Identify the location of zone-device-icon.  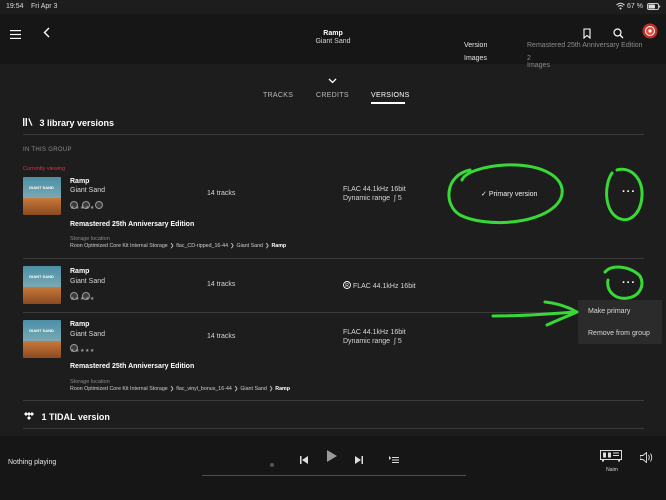
(611, 457).